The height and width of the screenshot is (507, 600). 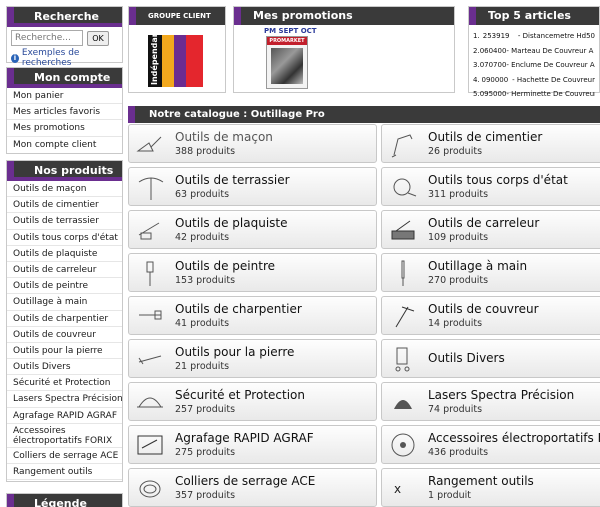 I want to click on search-examples-link: i Exemples de recherches, so click(x=64, y=58).